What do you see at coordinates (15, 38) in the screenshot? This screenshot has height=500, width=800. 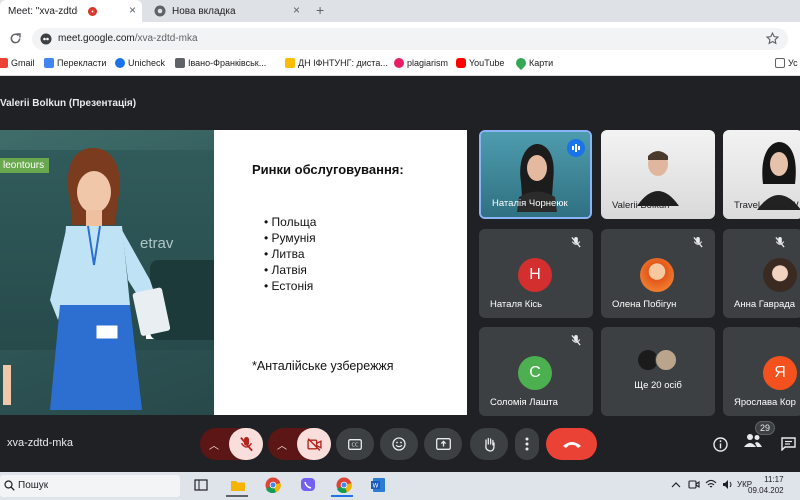 I see `reload-icon` at bounding box center [15, 38].